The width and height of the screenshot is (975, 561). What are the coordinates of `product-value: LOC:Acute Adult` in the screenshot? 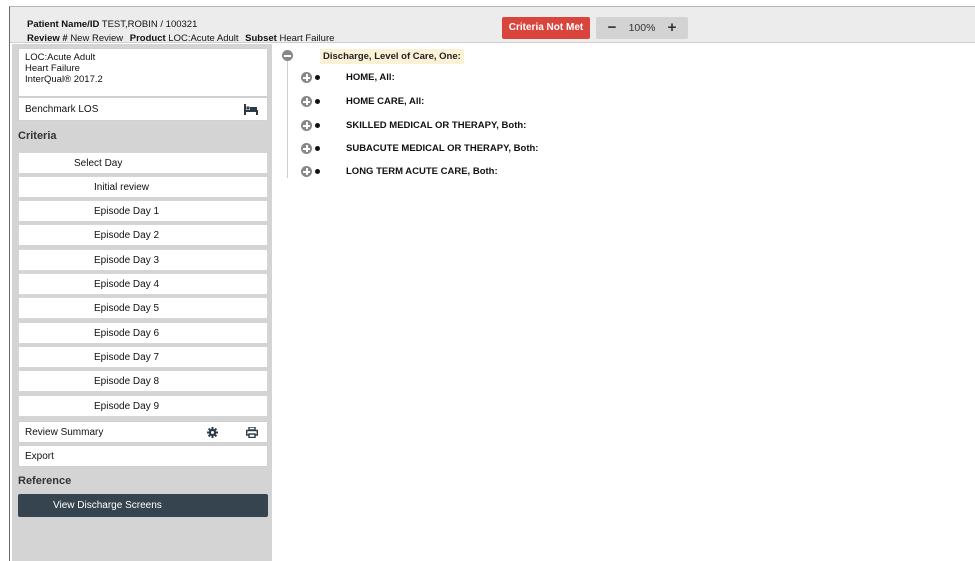 It's located at (203, 38).